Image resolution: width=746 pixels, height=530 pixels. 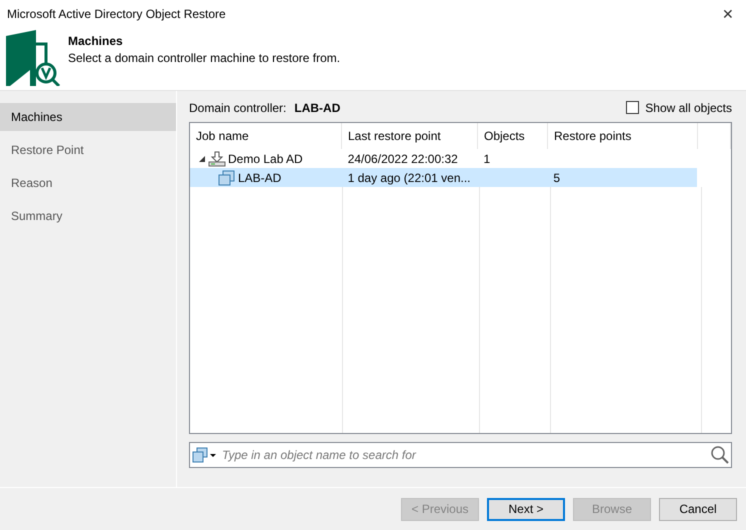 What do you see at coordinates (237, 107) in the screenshot?
I see `domain-controller-label: Domain controller:` at bounding box center [237, 107].